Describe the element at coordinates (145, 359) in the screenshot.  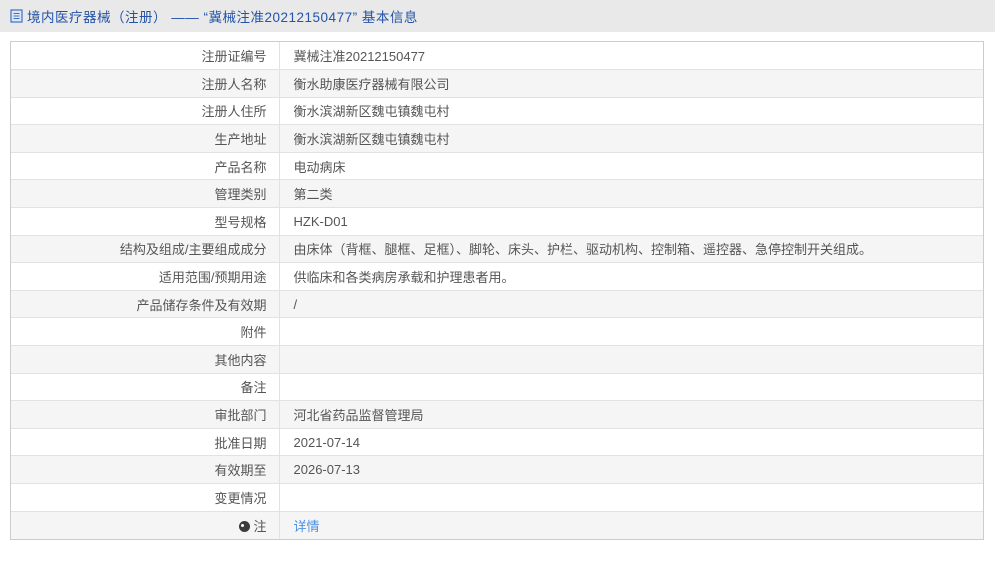
I see `row-label: 其他内容` at that location.